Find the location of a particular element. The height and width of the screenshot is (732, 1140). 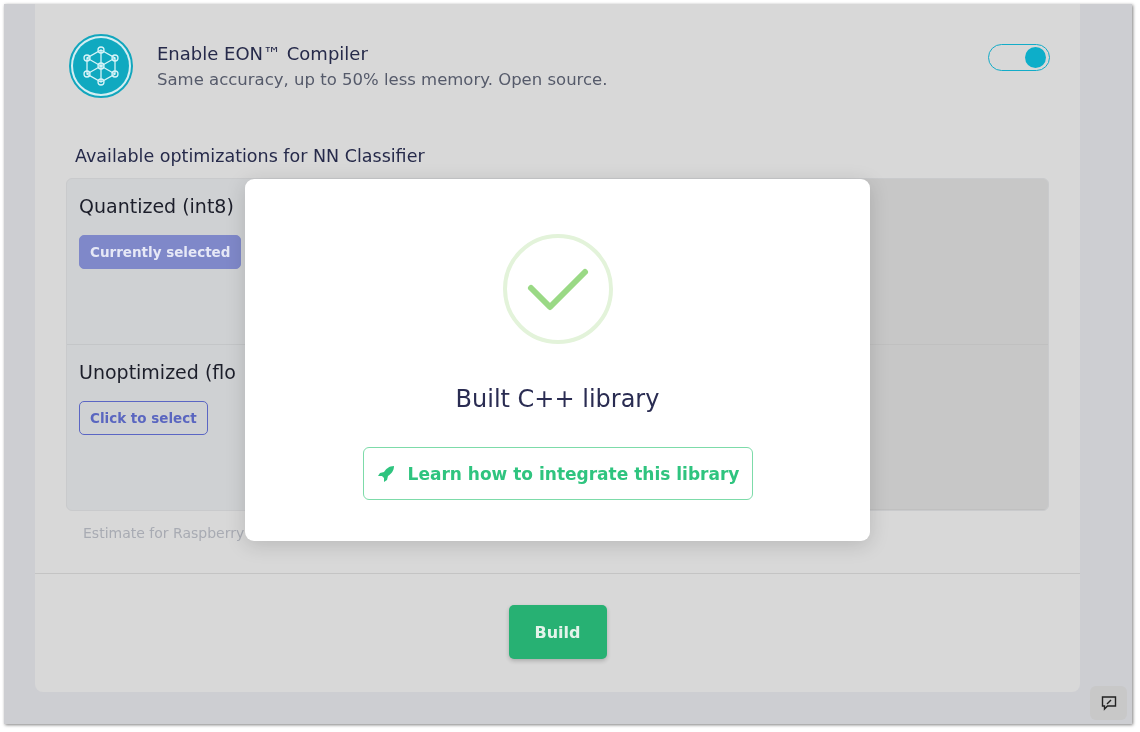

select-button: Currently selected is located at coordinates (160, 252).